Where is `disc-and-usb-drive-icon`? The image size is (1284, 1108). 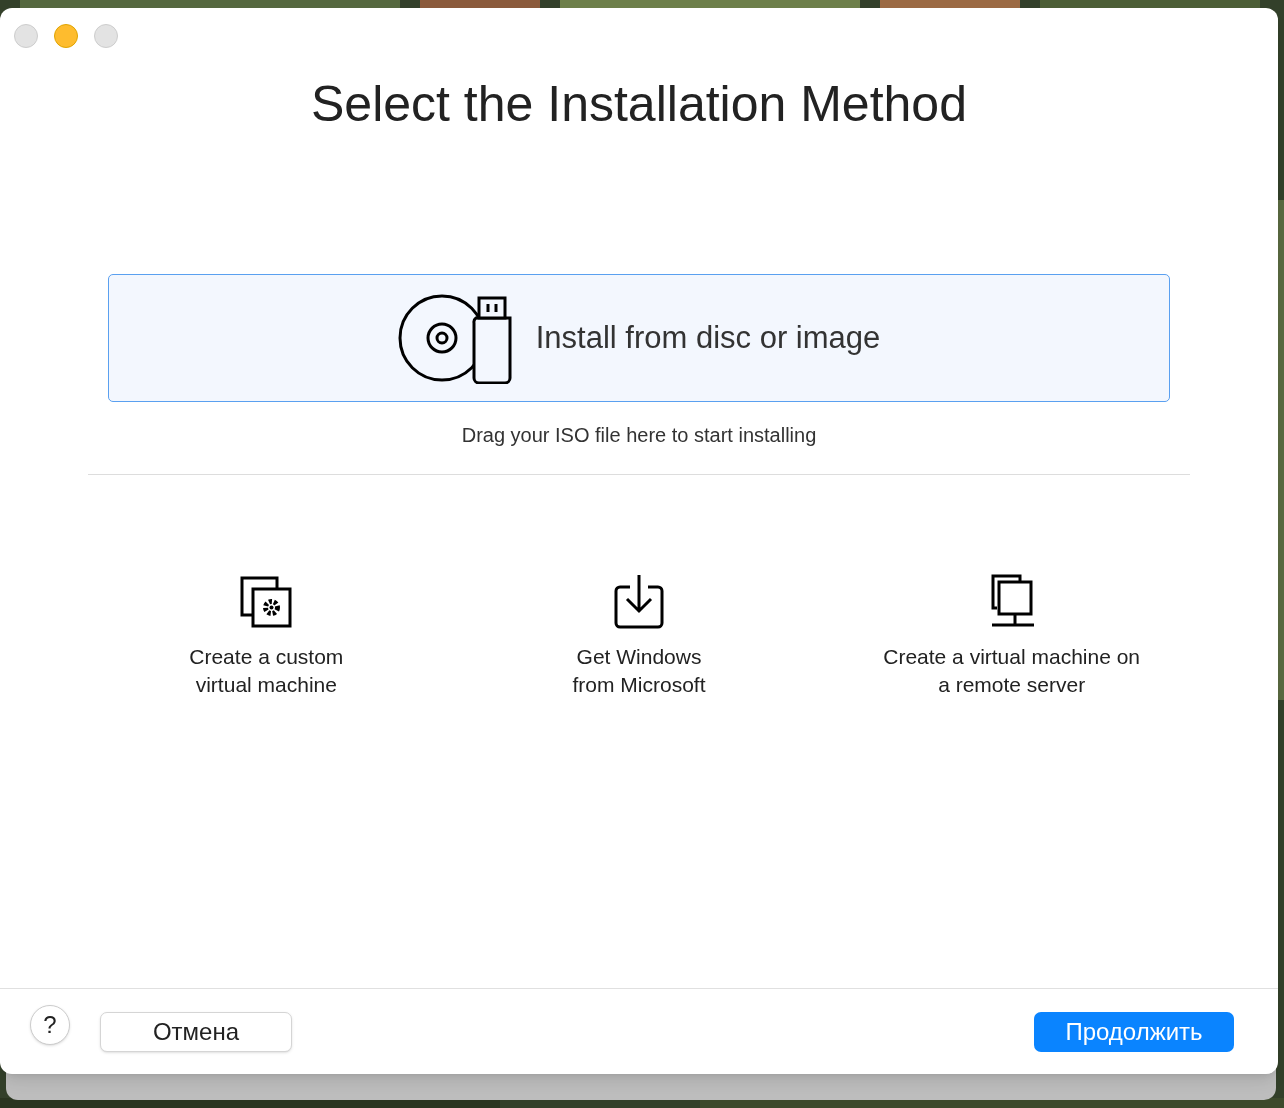
disc-and-usb-drive-icon is located at coordinates (454, 338).